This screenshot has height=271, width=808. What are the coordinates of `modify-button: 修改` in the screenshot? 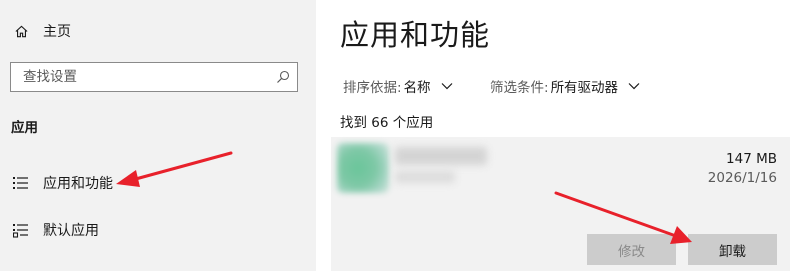 It's located at (631, 249).